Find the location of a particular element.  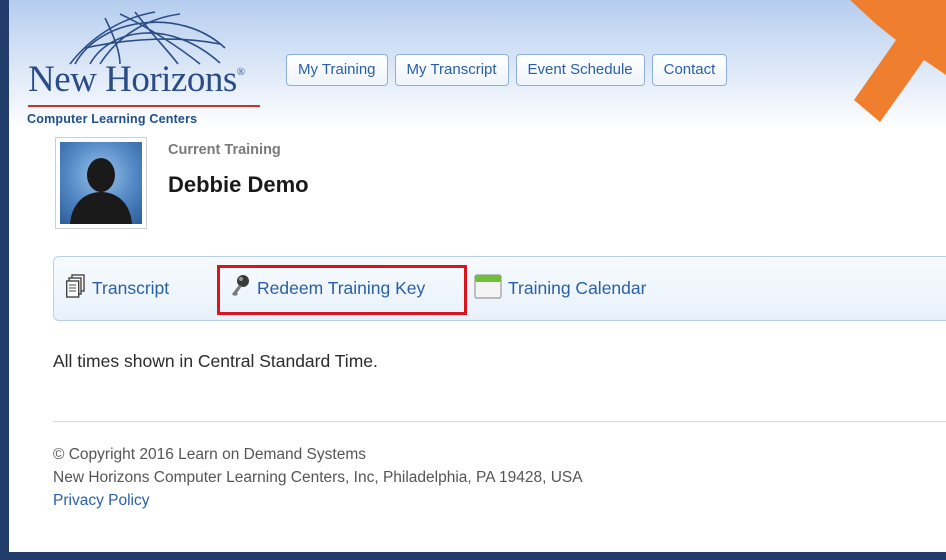

new-horizons-logo: New Horizons® Computer Learning Centers is located at coordinates (147, 68).